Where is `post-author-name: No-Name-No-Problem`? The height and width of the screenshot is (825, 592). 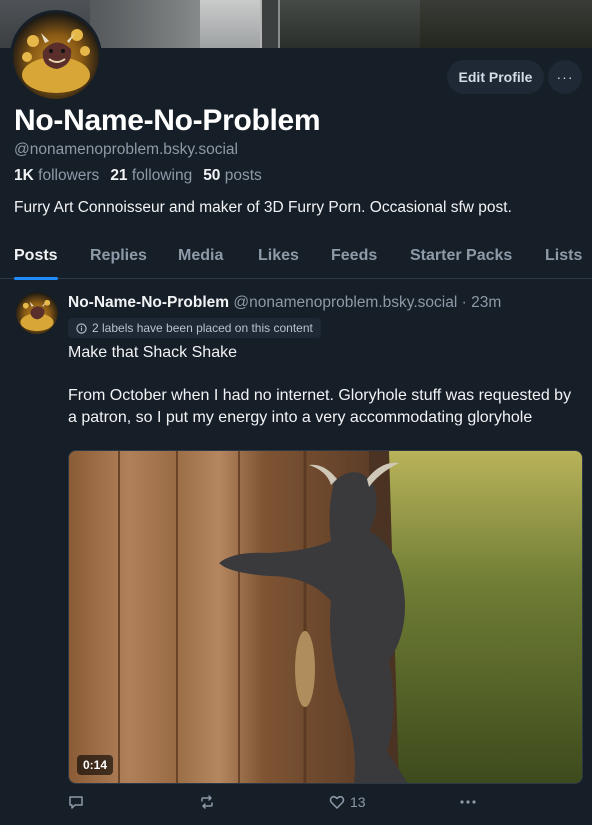 post-author-name: No-Name-No-Problem is located at coordinates (148, 302).